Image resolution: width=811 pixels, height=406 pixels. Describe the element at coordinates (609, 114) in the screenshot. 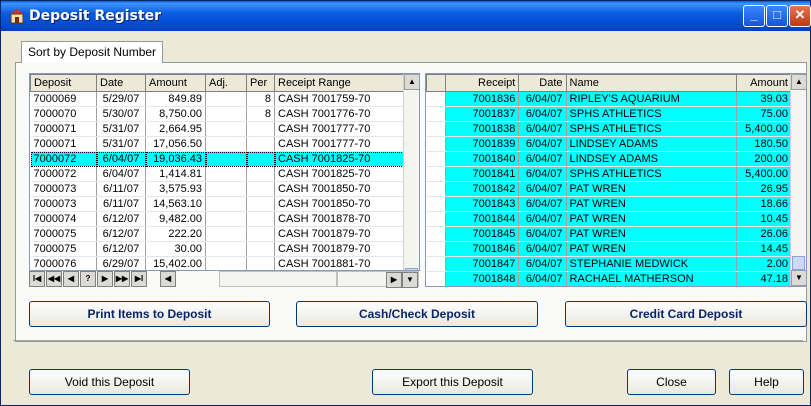

I see `table-row: 7001837 6/04/07 SPHS ATHLETICS 75.00` at that location.